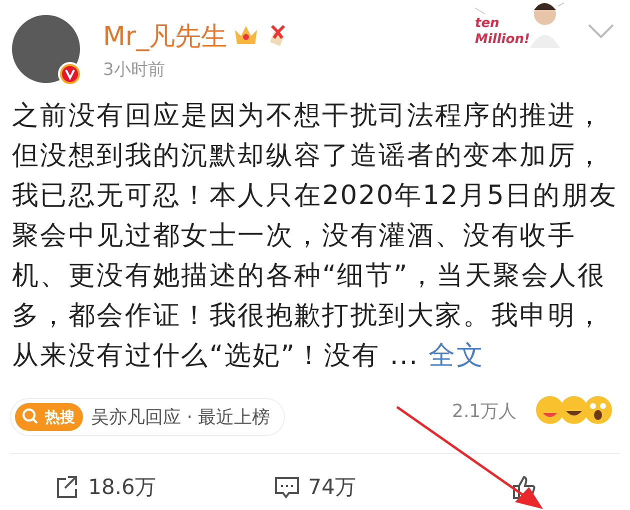  Describe the element at coordinates (180, 418) in the screenshot. I see `hot-search-topic: 吴亦凡回应 · 最近上榜` at that location.